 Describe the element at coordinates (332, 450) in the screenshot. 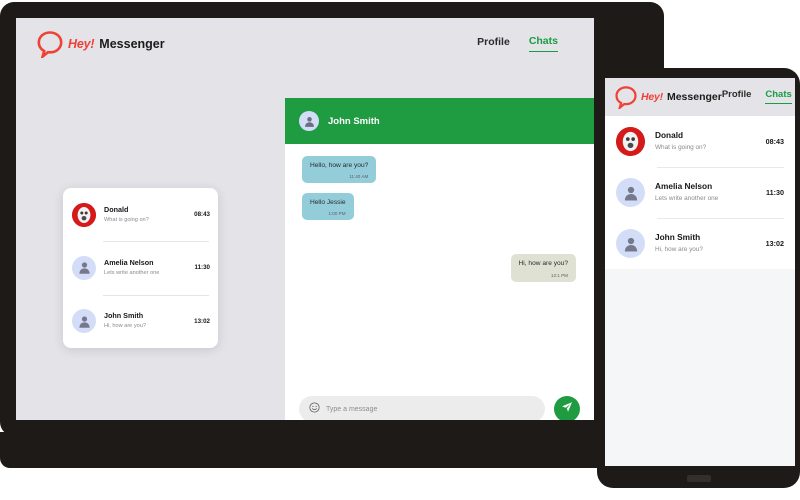

I see `laptop-base` at that location.